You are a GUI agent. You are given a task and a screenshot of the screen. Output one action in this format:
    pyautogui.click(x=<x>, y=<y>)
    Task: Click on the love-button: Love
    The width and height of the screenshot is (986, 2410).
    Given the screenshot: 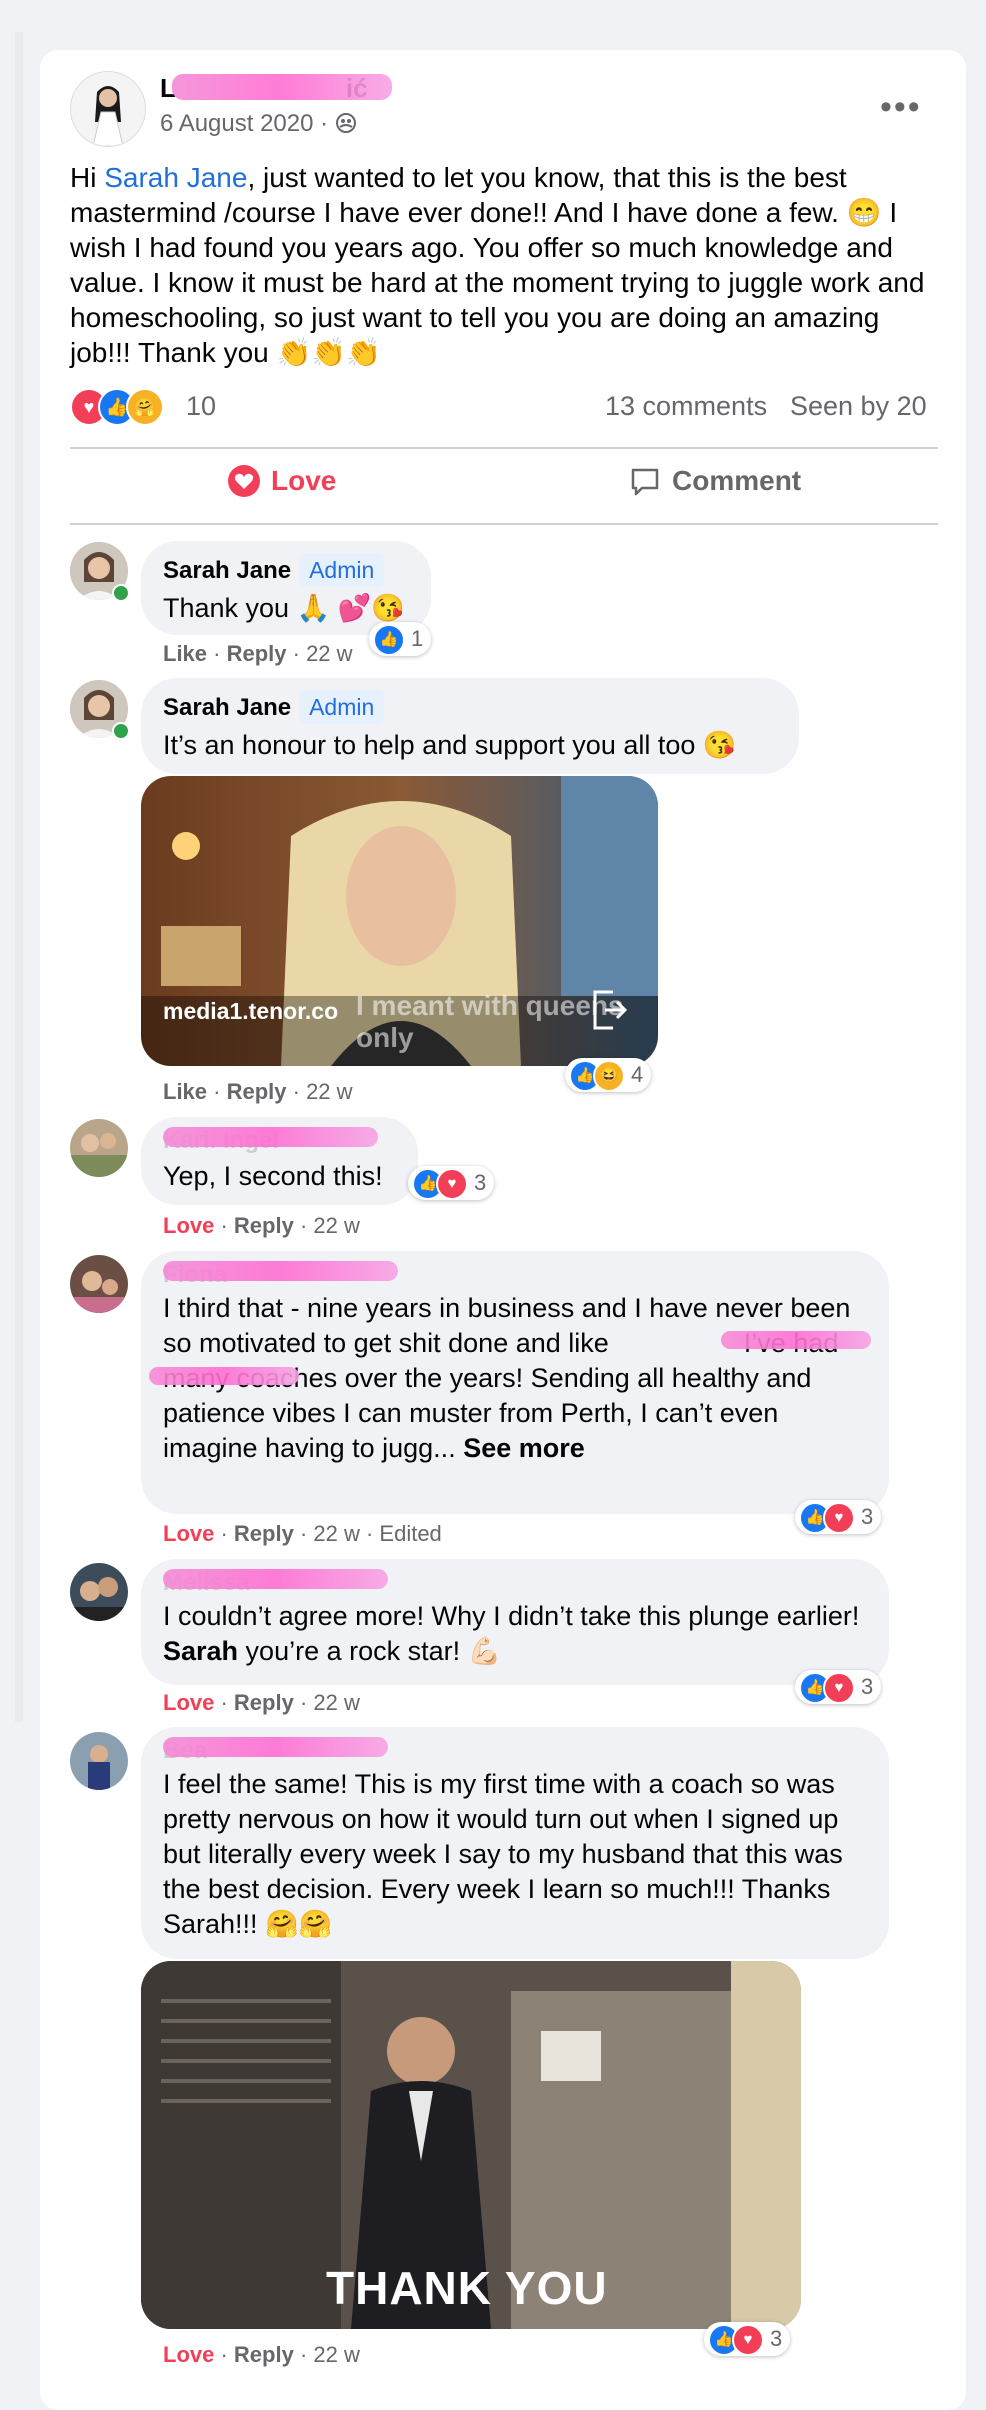 What is the action you would take?
    pyautogui.click(x=281, y=481)
    